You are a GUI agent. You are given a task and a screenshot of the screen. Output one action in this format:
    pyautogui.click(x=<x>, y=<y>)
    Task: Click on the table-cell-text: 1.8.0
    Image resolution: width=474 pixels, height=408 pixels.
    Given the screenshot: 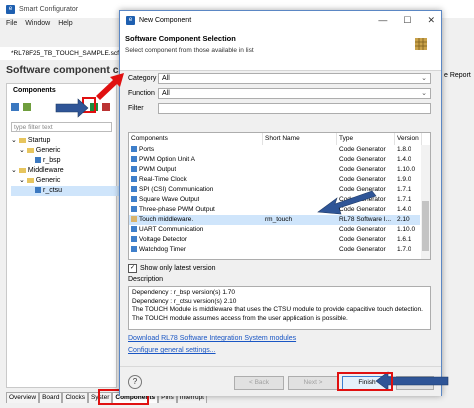 What is the action you would take?
    pyautogui.click(x=404, y=149)
    